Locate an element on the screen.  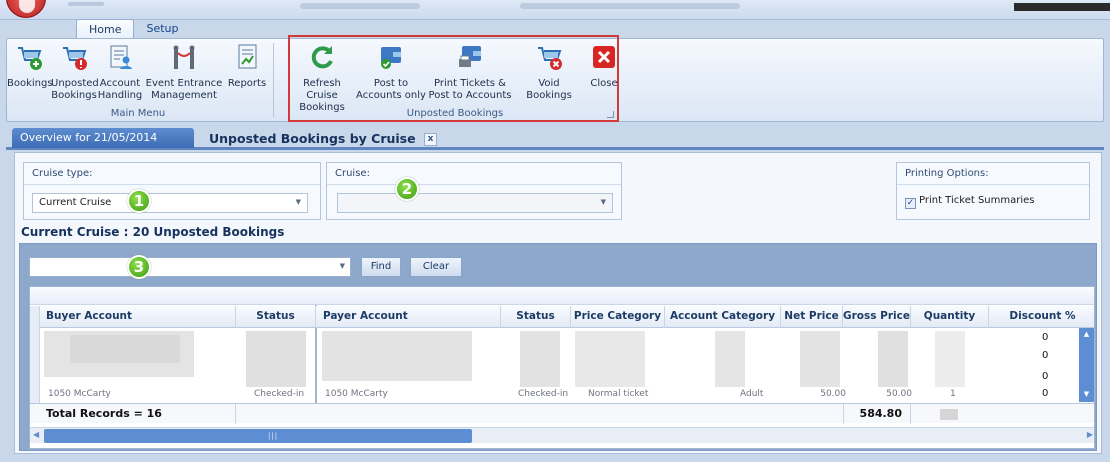
print-summaries-option: ✓ Print Ticket Summaries is located at coordinates (970, 202).